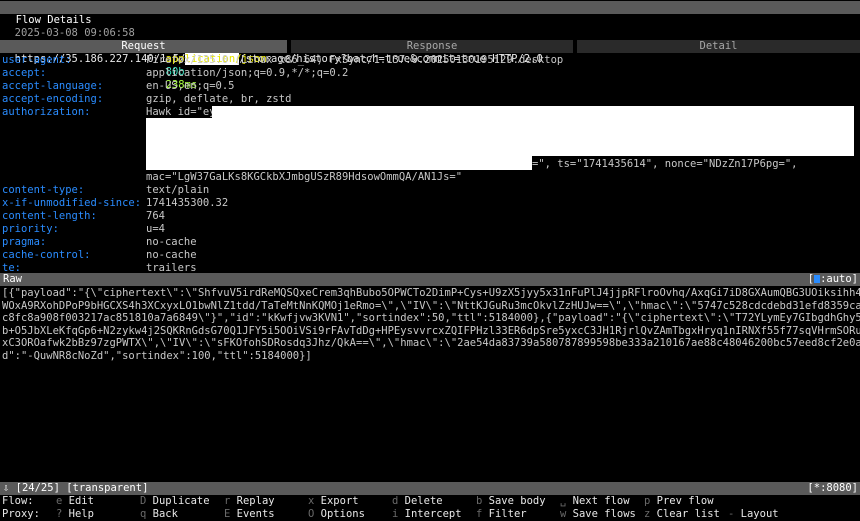  I want to click on keybinding-layout: - Layout, so click(753, 514).